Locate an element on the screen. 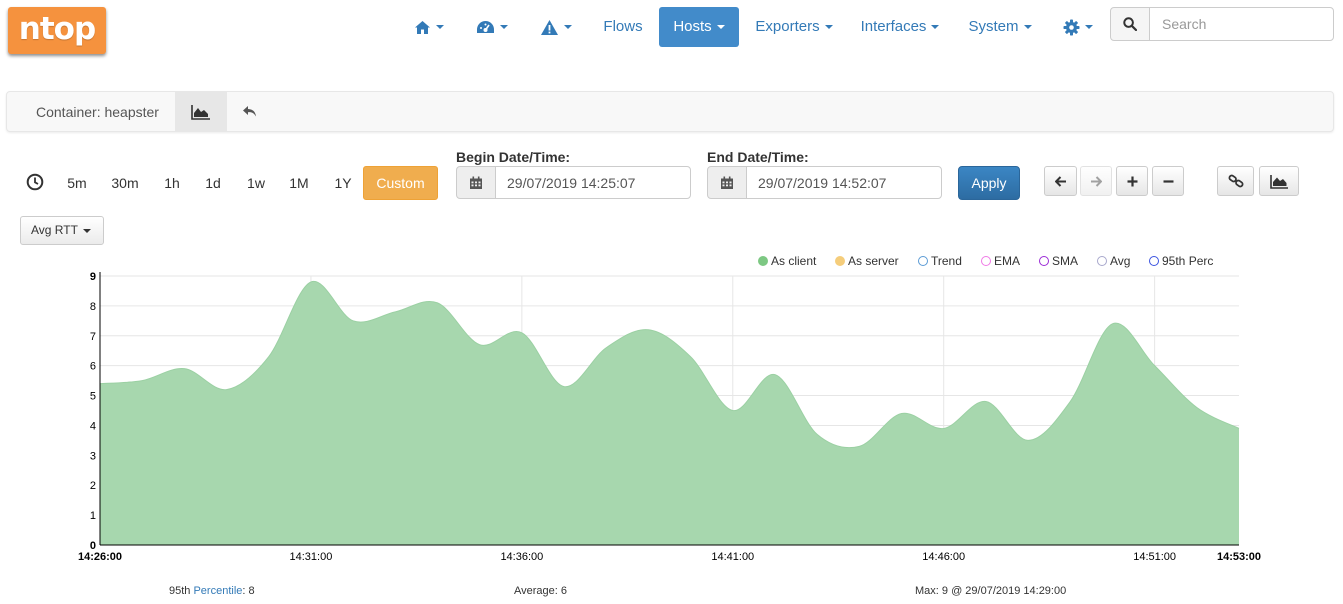  nav-home is located at coordinates (429, 27).